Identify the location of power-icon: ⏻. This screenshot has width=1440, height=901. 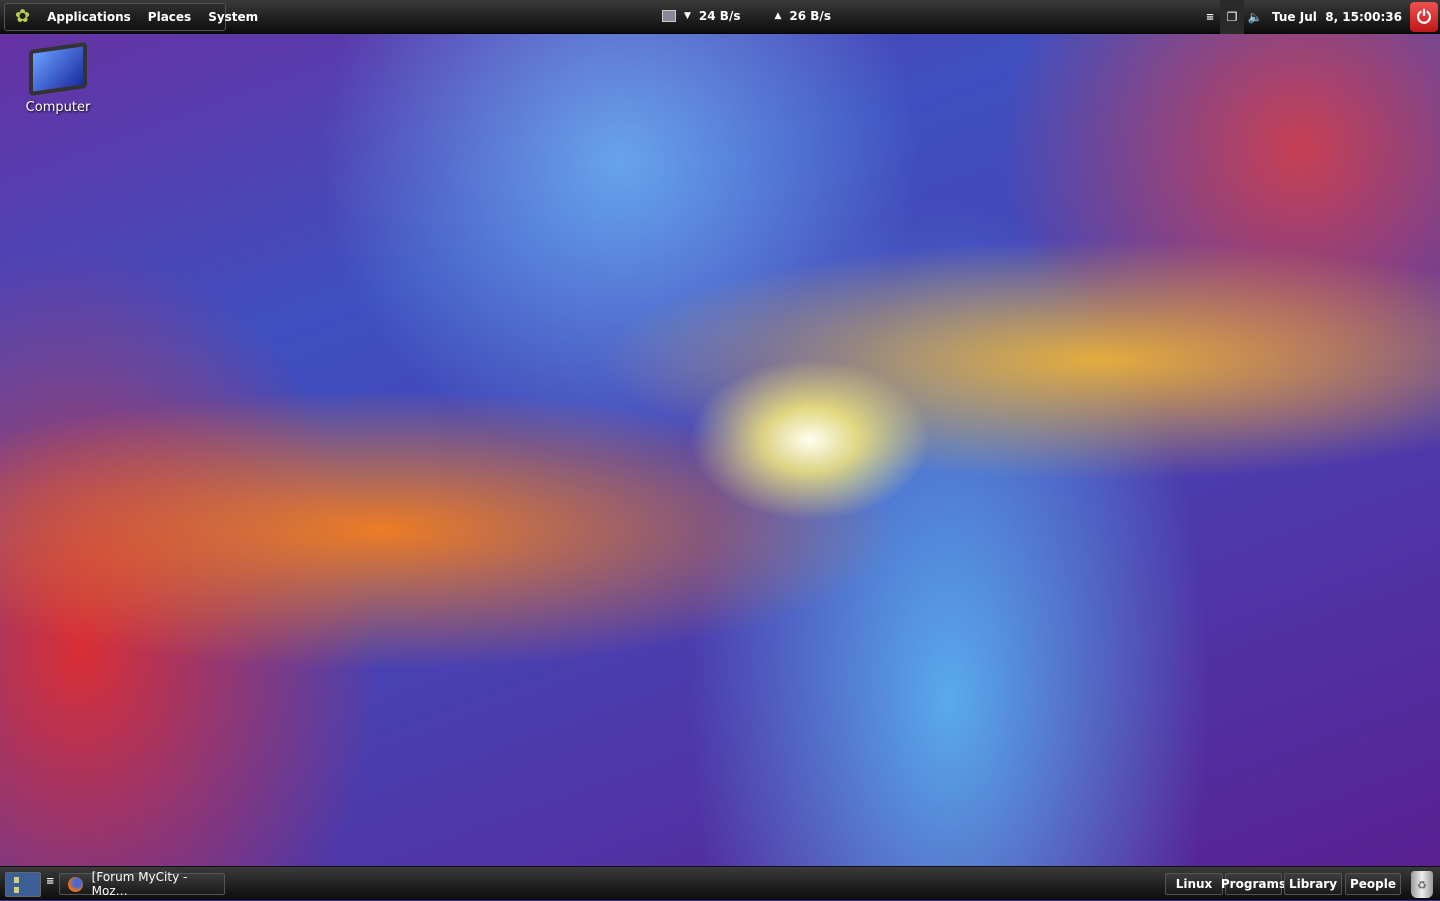
(1424, 17).